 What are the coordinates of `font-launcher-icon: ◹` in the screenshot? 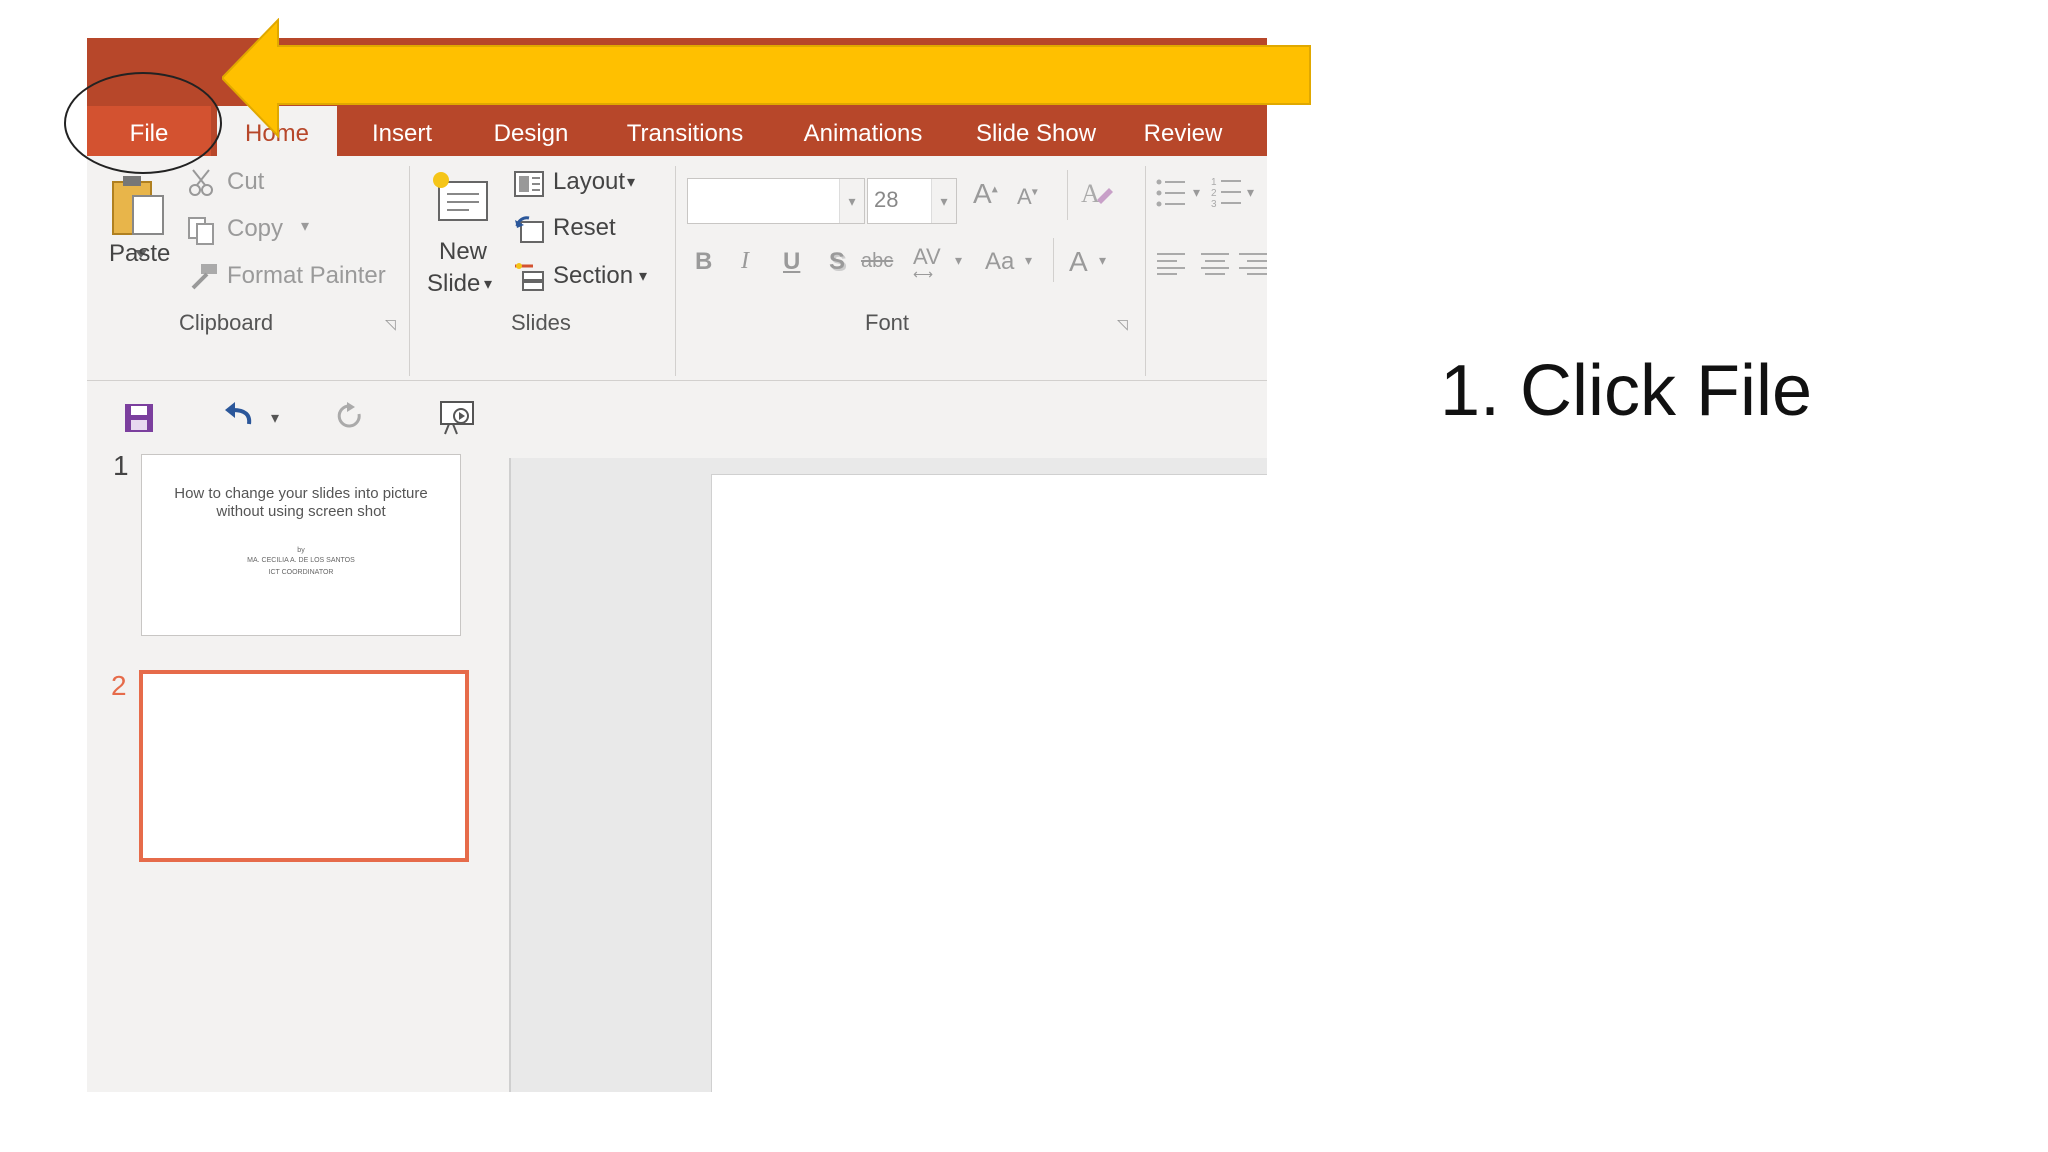 It's located at (1122, 324).